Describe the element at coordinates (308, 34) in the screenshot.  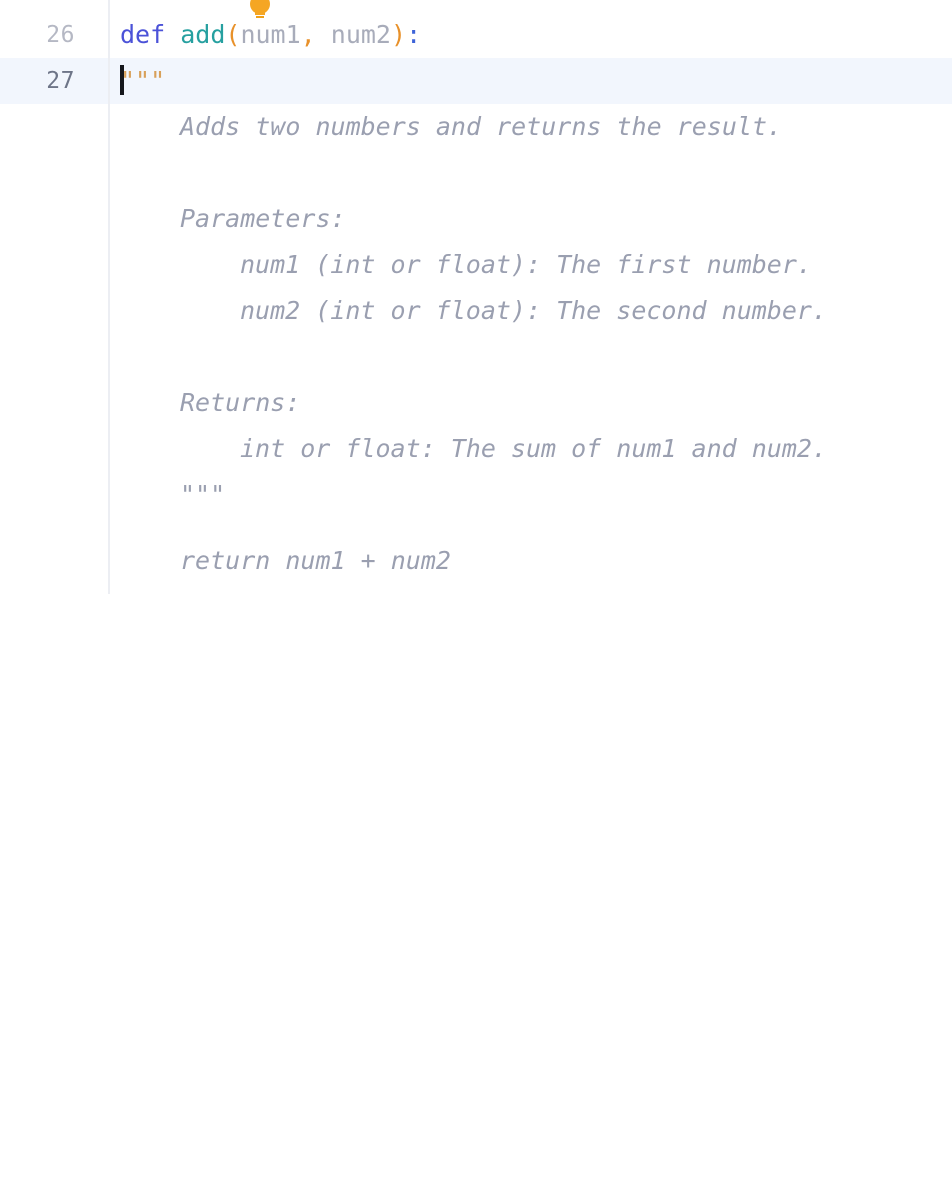
I see `token-comma: ,` at that location.